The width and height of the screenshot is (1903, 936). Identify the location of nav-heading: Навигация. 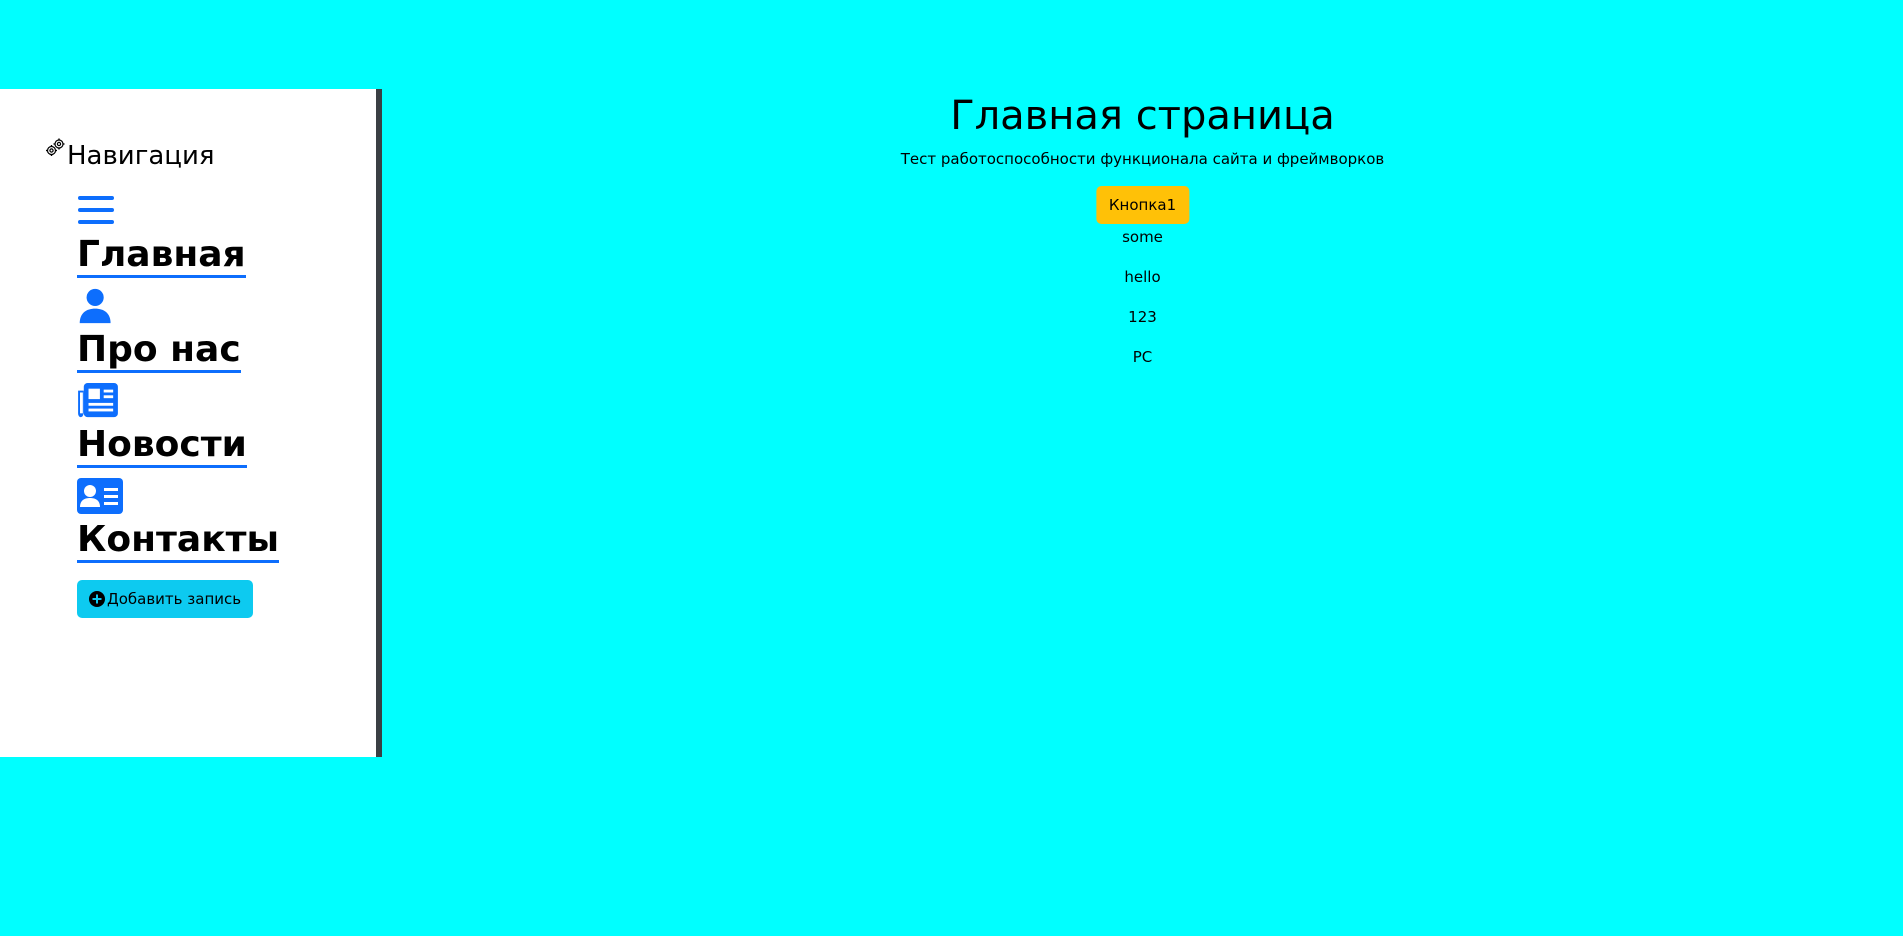
(130, 153).